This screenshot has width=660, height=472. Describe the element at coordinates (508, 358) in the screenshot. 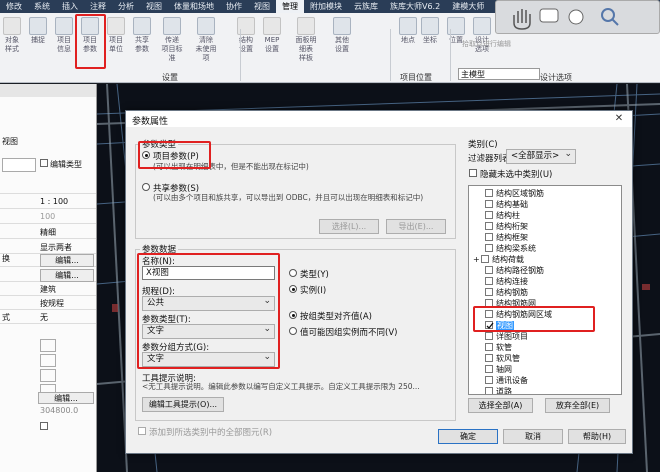

I see `category-item-label: 软风管` at that location.